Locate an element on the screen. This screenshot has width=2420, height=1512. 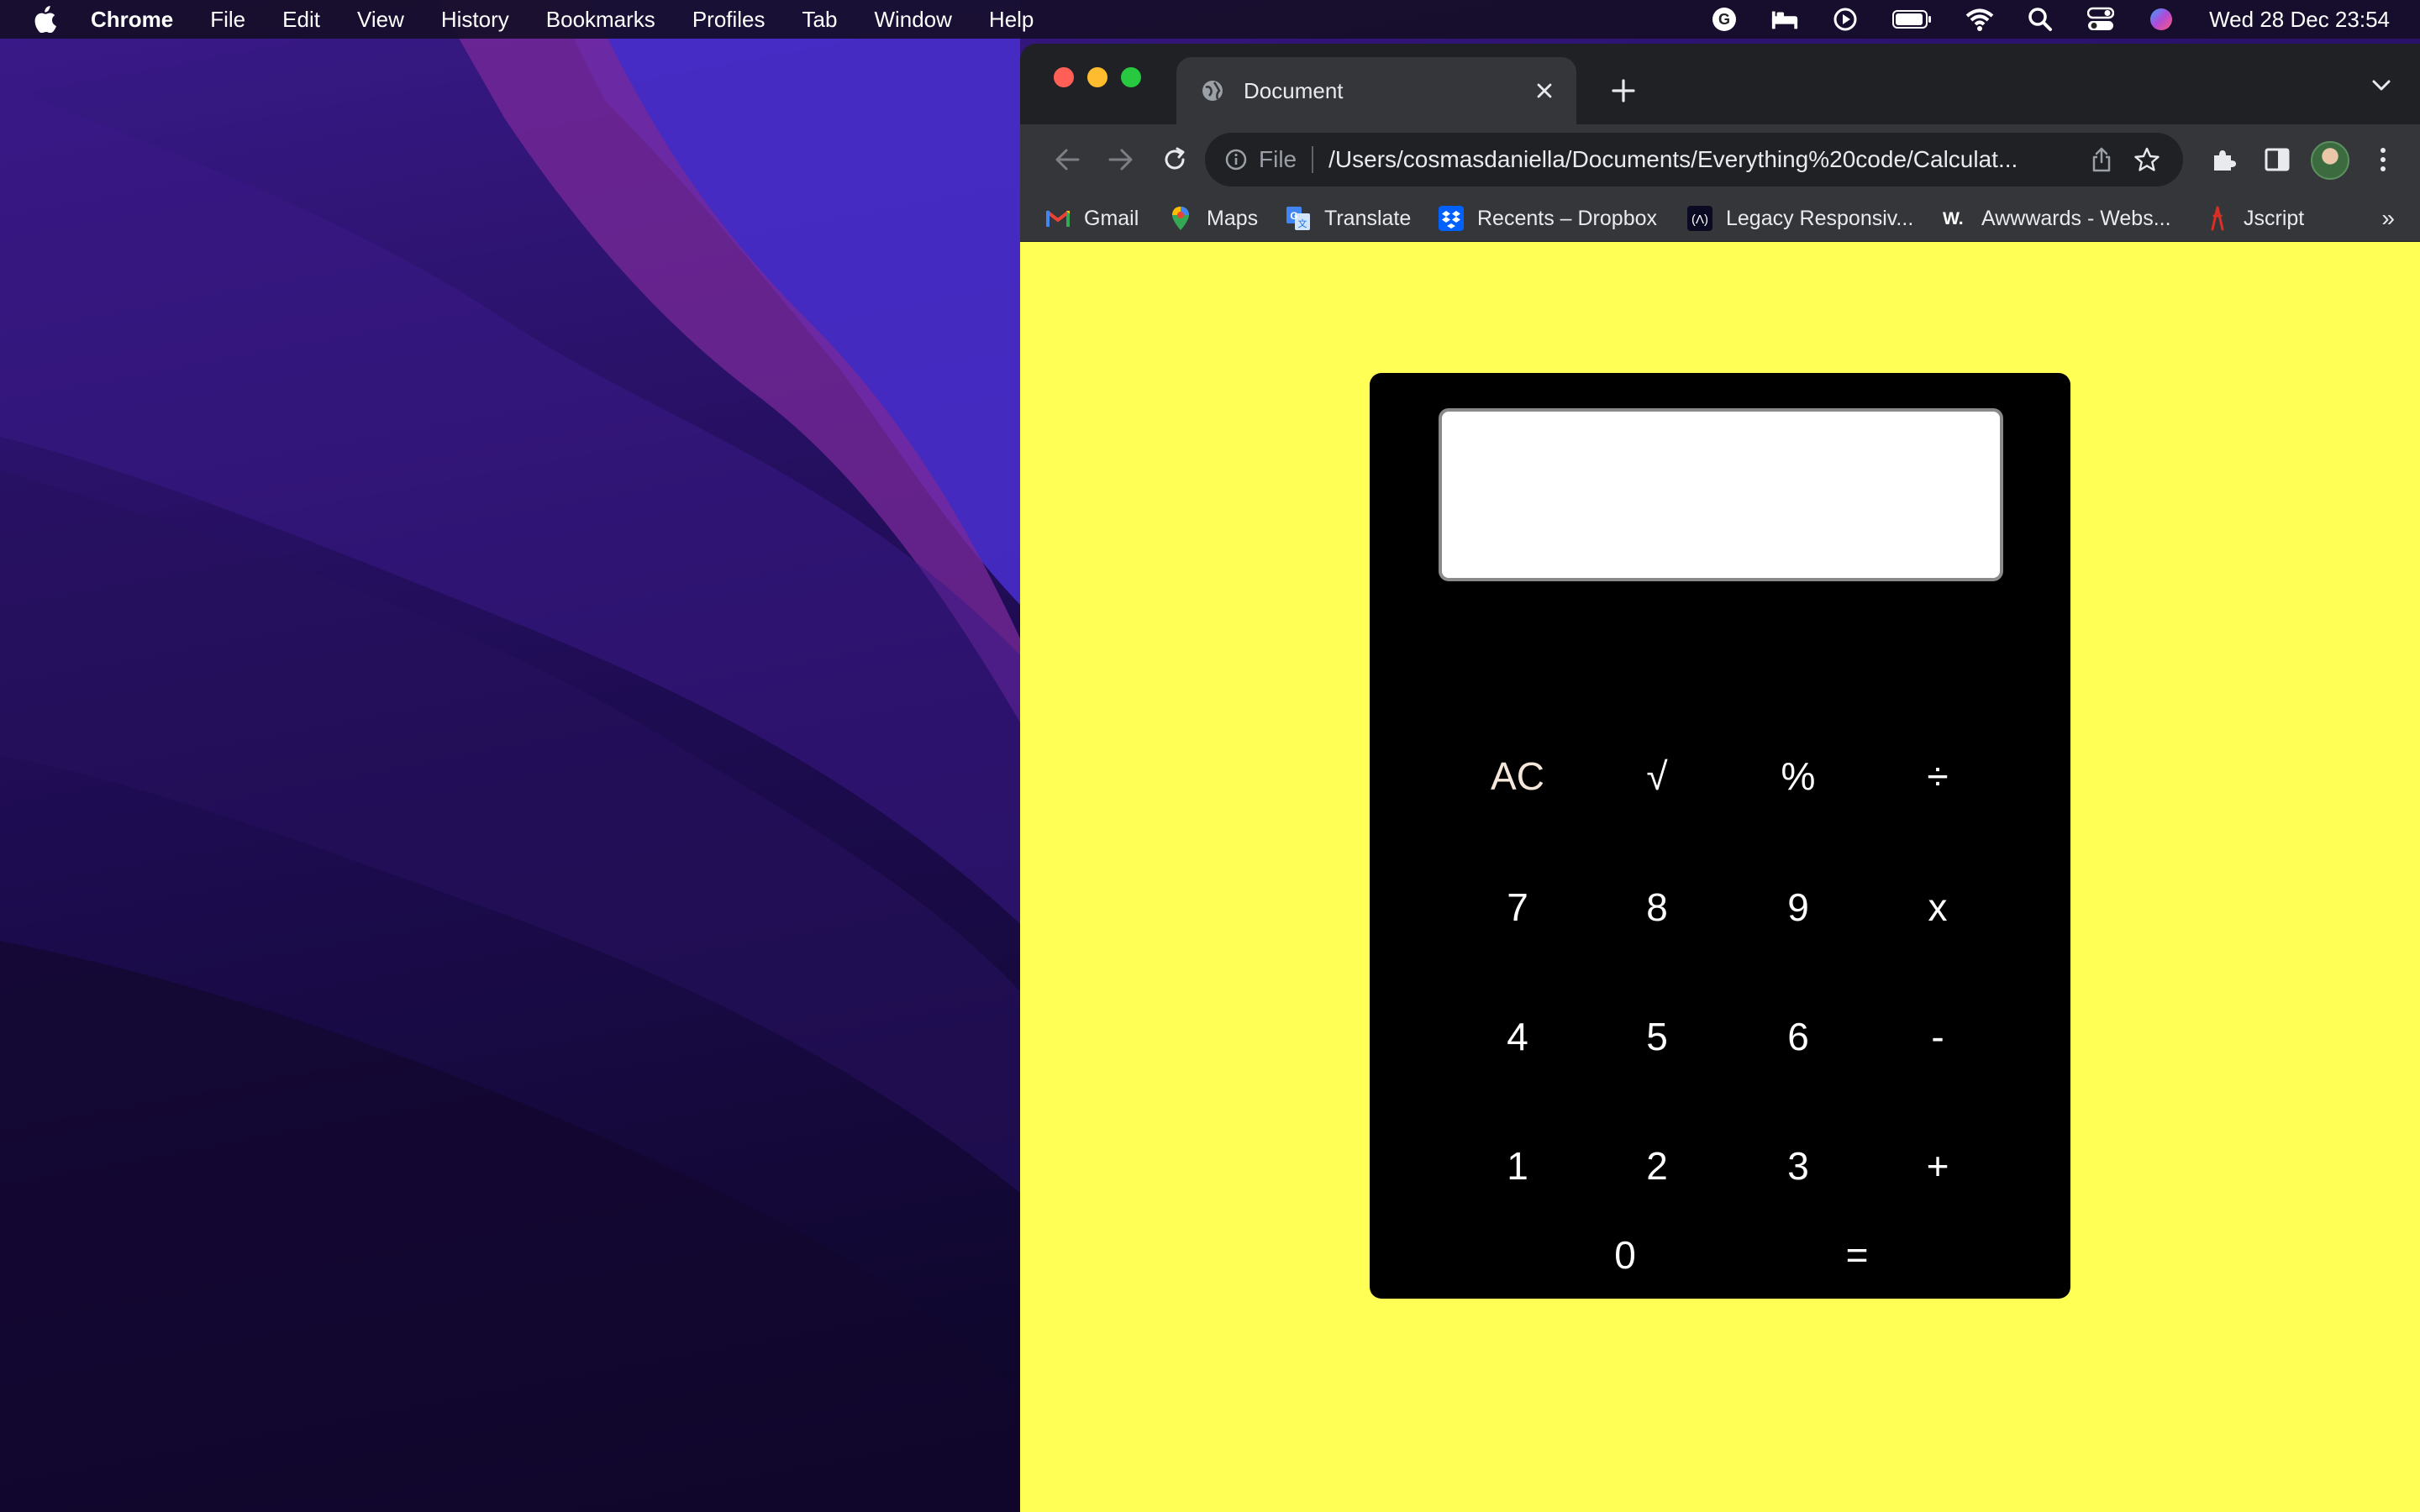
bookmark-label: Recents – Dropbox is located at coordinates (1567, 218).